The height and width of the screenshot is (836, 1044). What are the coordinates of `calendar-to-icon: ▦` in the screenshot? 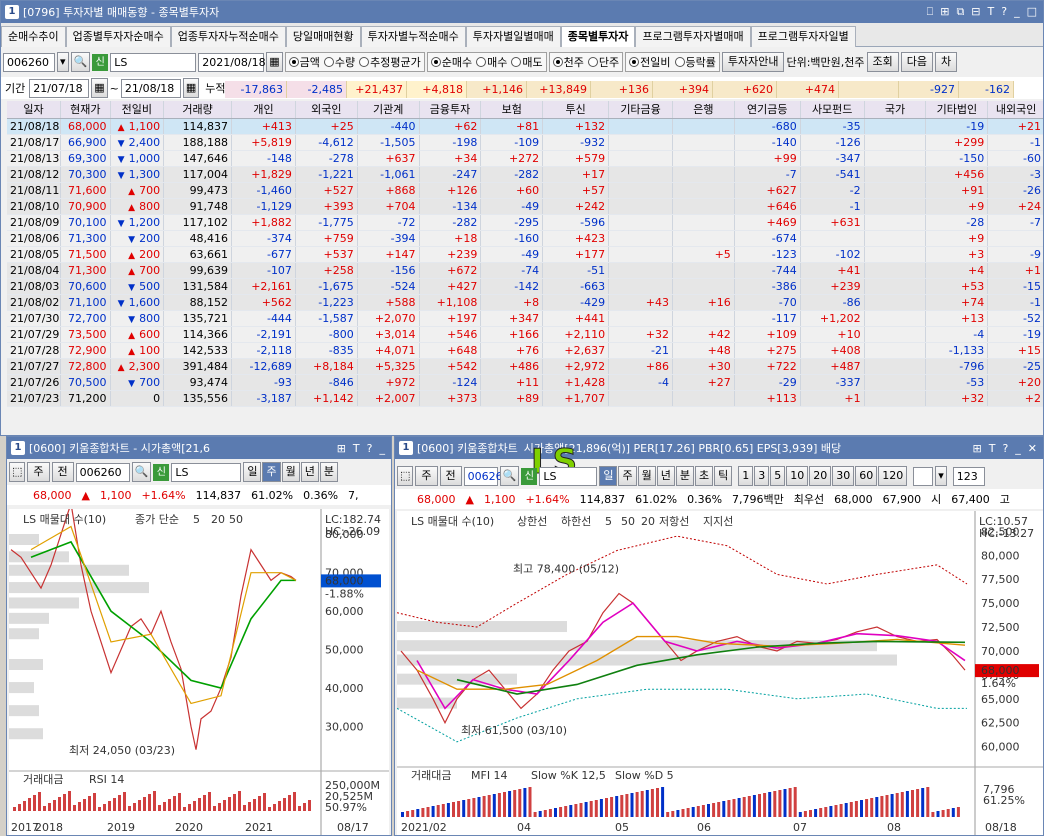 It's located at (191, 88).